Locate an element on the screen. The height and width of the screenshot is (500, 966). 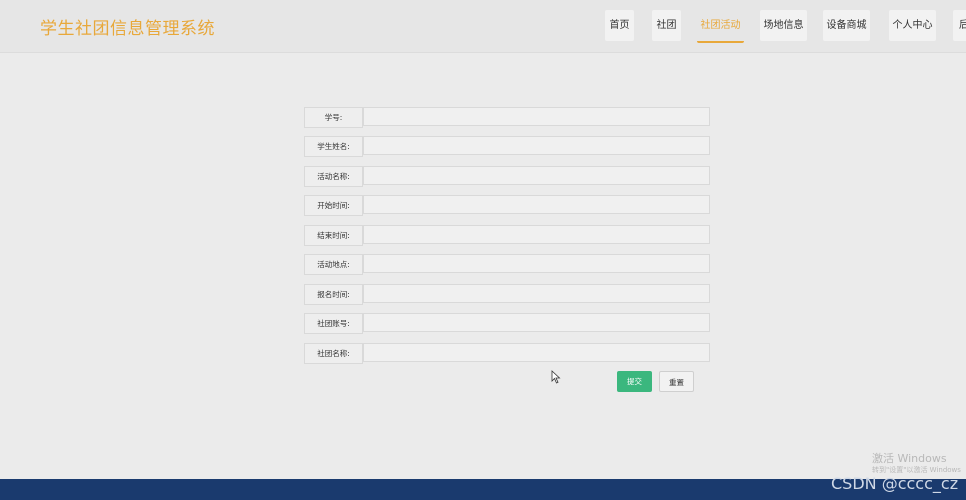
field-label: 活动地点: is located at coordinates (333, 264).